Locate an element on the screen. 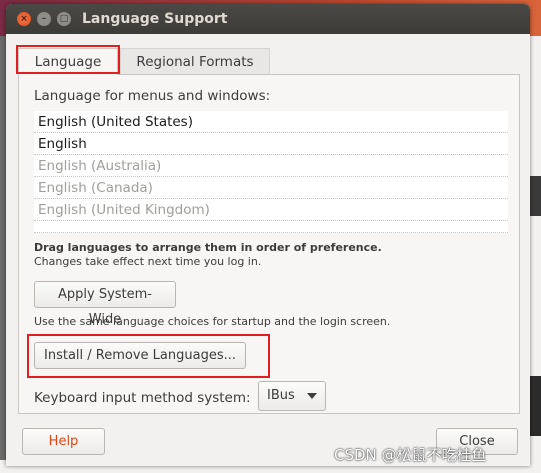  window-title: Language Support is located at coordinates (155, 19).